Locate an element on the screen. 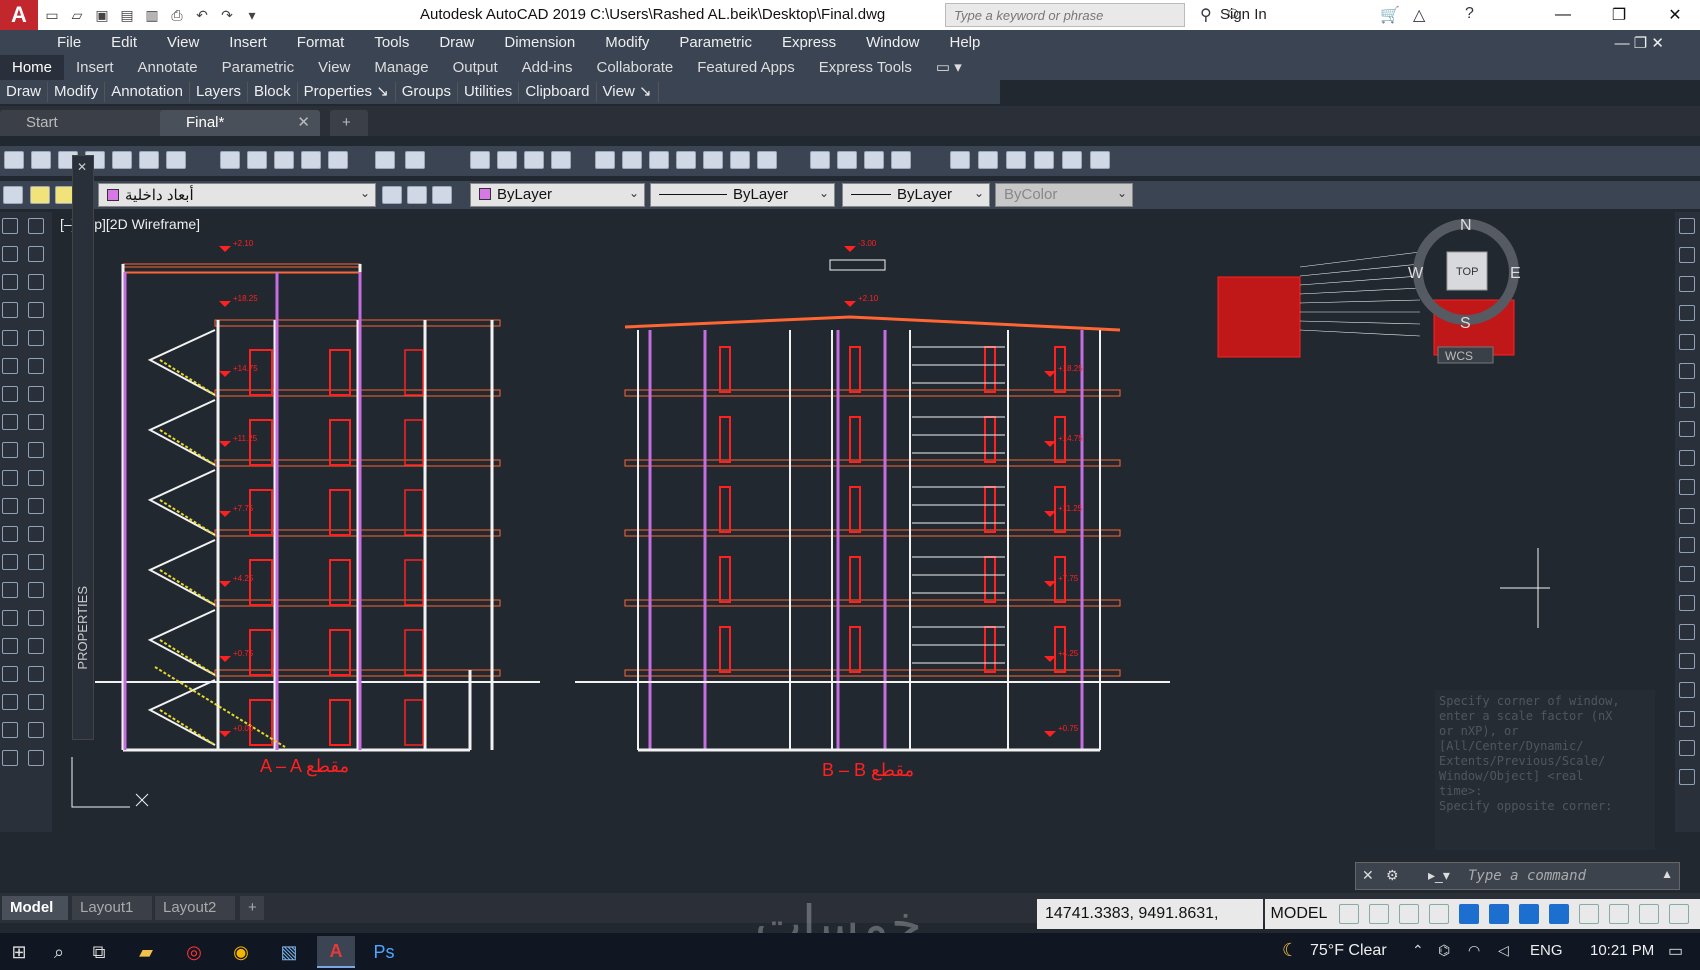 Image resolution: width=1700 pixels, height=970 pixels. panel-view: View ↘ is located at coordinates (628, 92).